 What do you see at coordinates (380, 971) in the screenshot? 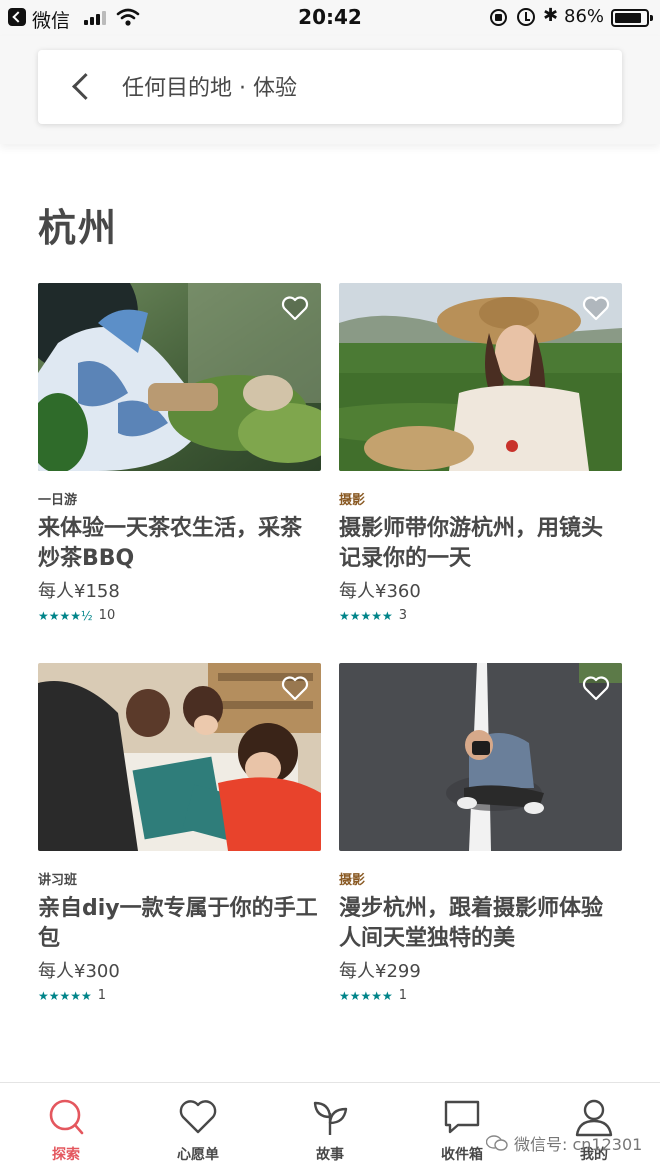
I see `experience-price: 每人¥299` at bounding box center [380, 971].